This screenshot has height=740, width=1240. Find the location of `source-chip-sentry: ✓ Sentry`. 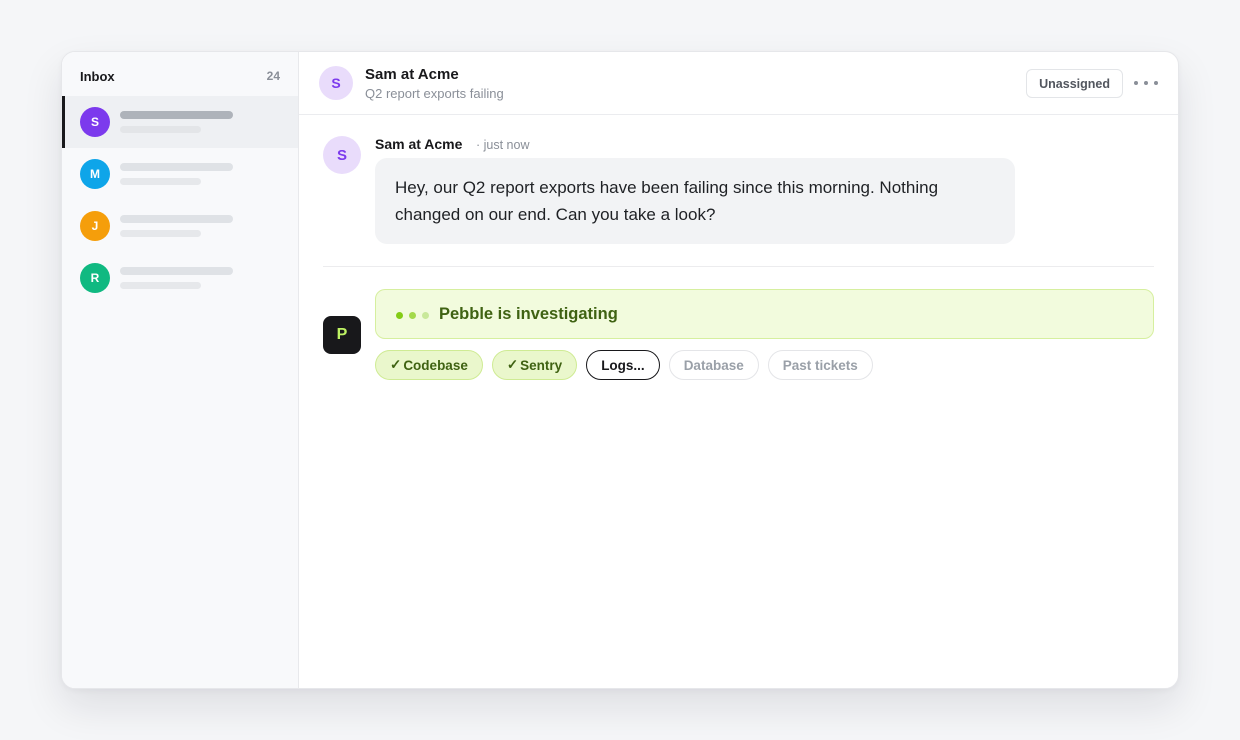

source-chip-sentry: ✓ Sentry is located at coordinates (534, 365).